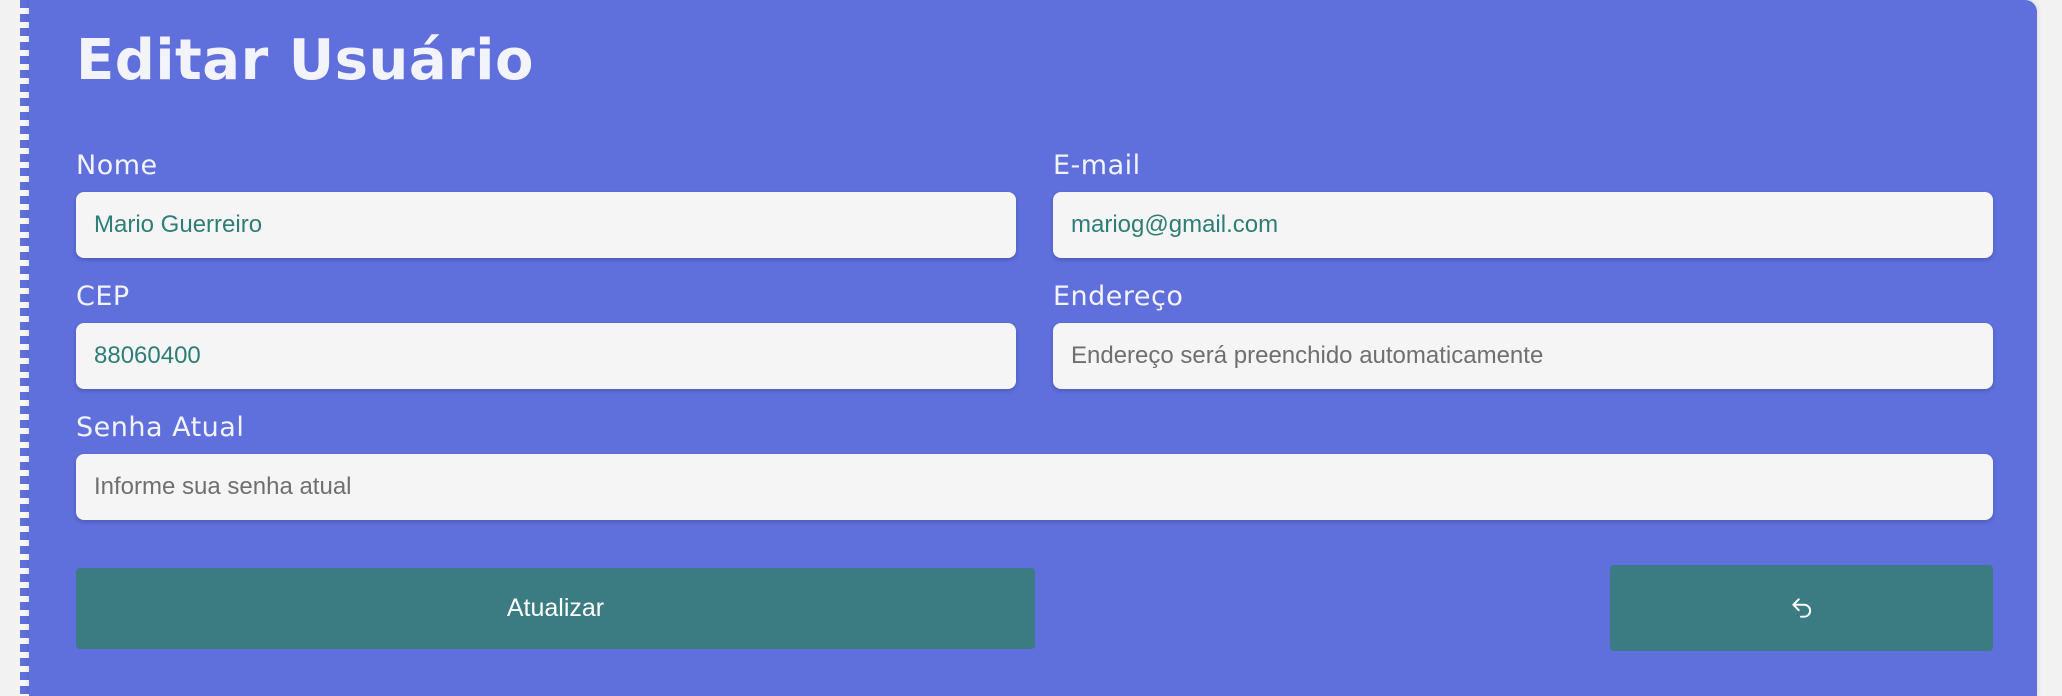  Describe the element at coordinates (160, 427) in the screenshot. I see `senha-atual-label: Senha Atual` at that location.